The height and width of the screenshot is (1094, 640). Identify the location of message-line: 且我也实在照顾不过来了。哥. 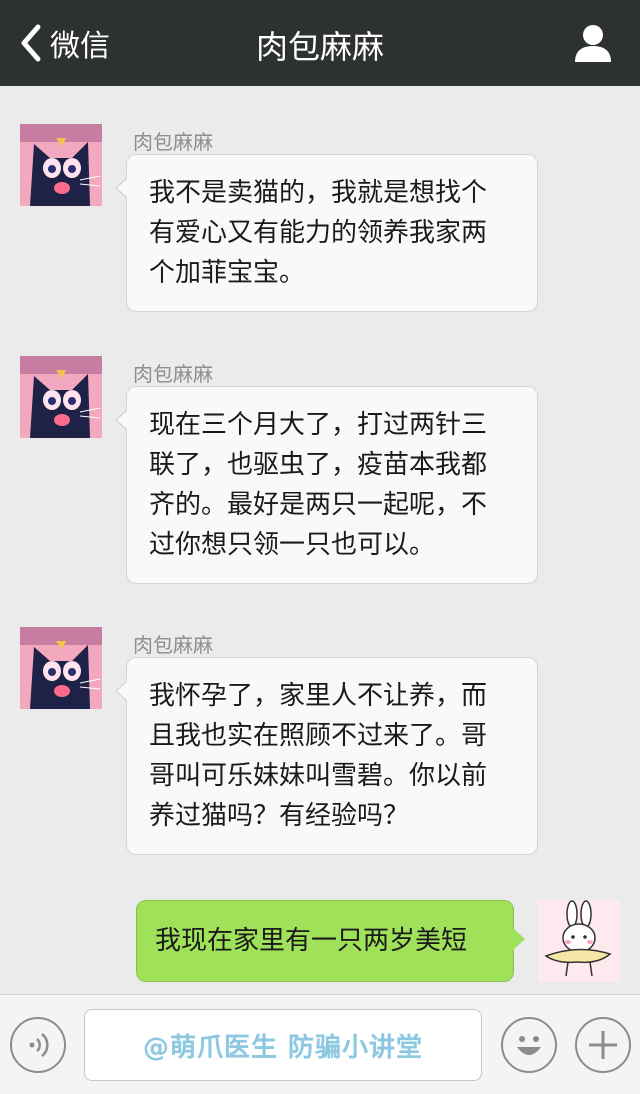
(318, 736).